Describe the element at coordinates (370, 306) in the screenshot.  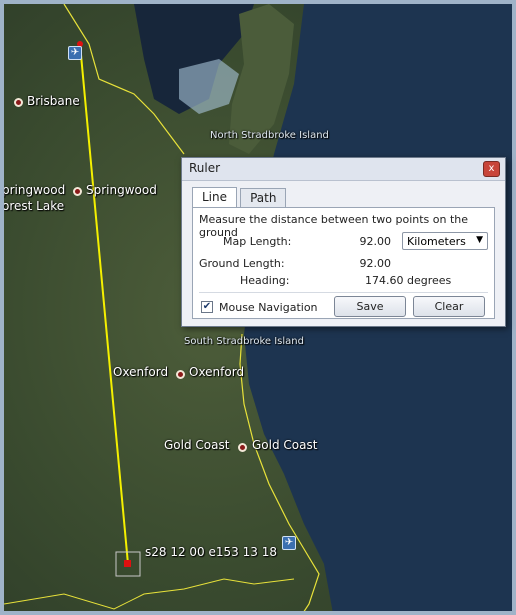
I see `save-button: Save` at that location.